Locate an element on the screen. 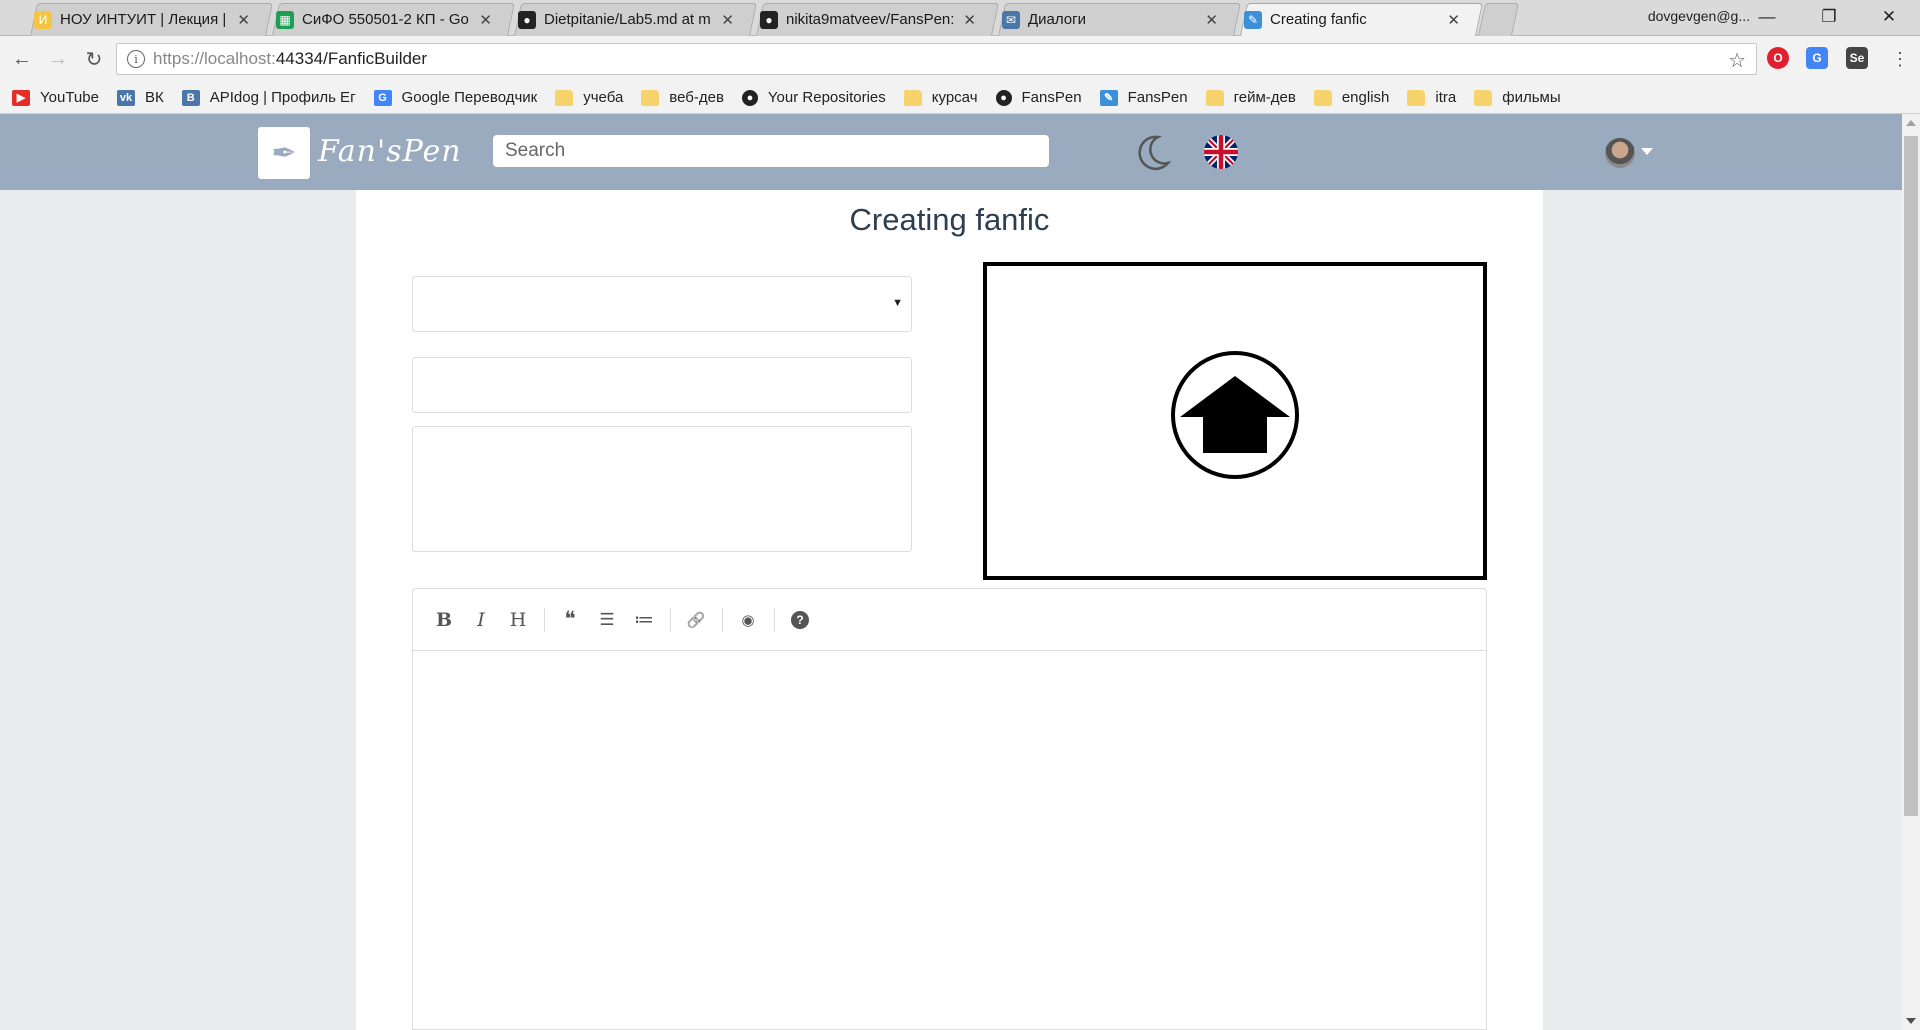 Image resolution: width=1920 pixels, height=1030 pixels. bookmark-label: Your Repositories is located at coordinates (826, 97).